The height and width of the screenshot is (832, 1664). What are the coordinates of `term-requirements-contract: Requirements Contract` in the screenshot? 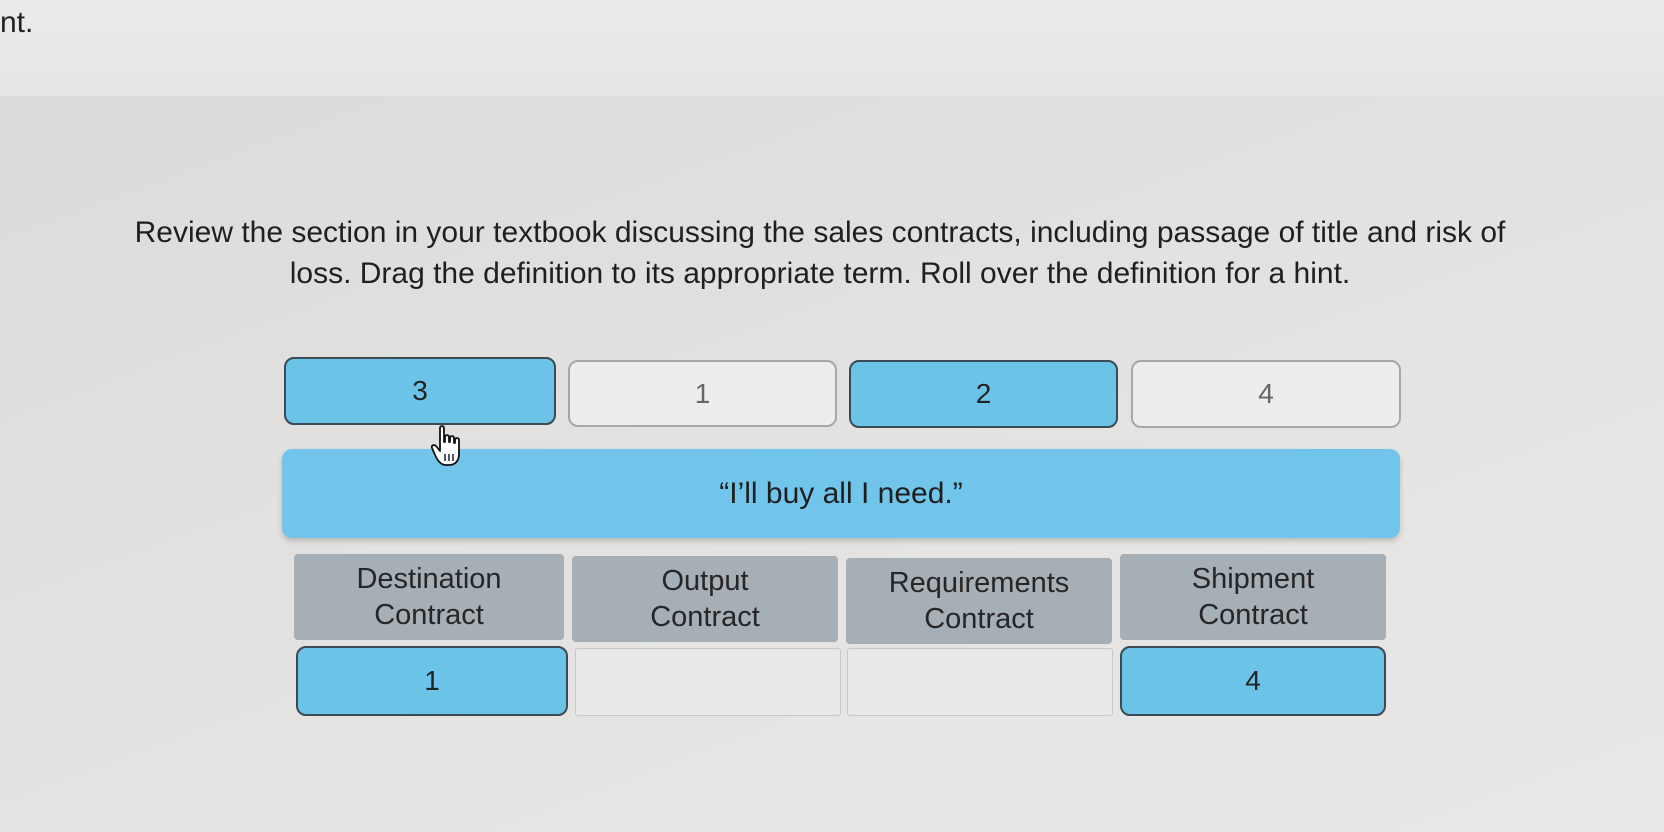 It's located at (979, 601).